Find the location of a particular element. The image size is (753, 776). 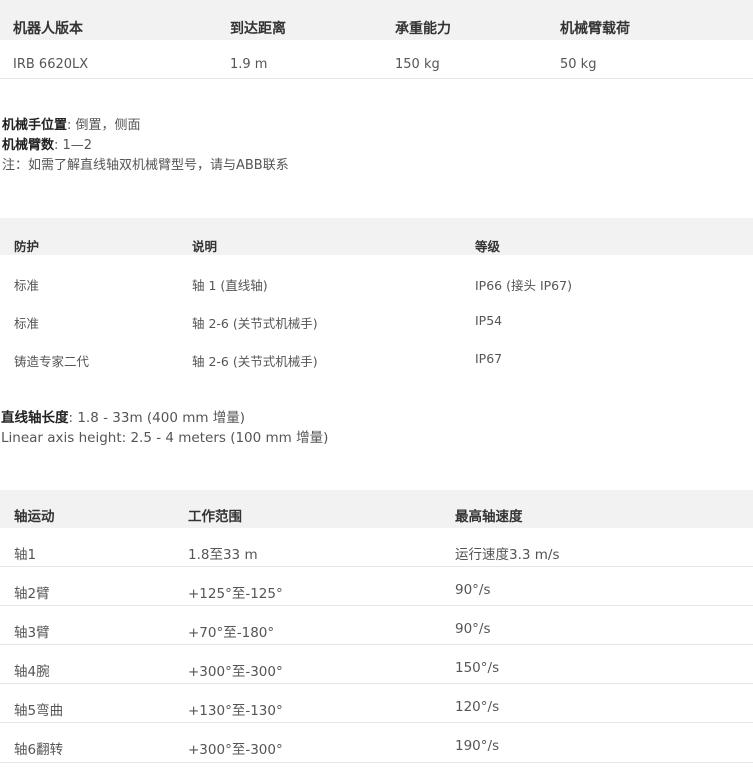

table-header-row: 机器人版本 到达距离 承重能力 机械臂载荷 is located at coordinates (376, 20).